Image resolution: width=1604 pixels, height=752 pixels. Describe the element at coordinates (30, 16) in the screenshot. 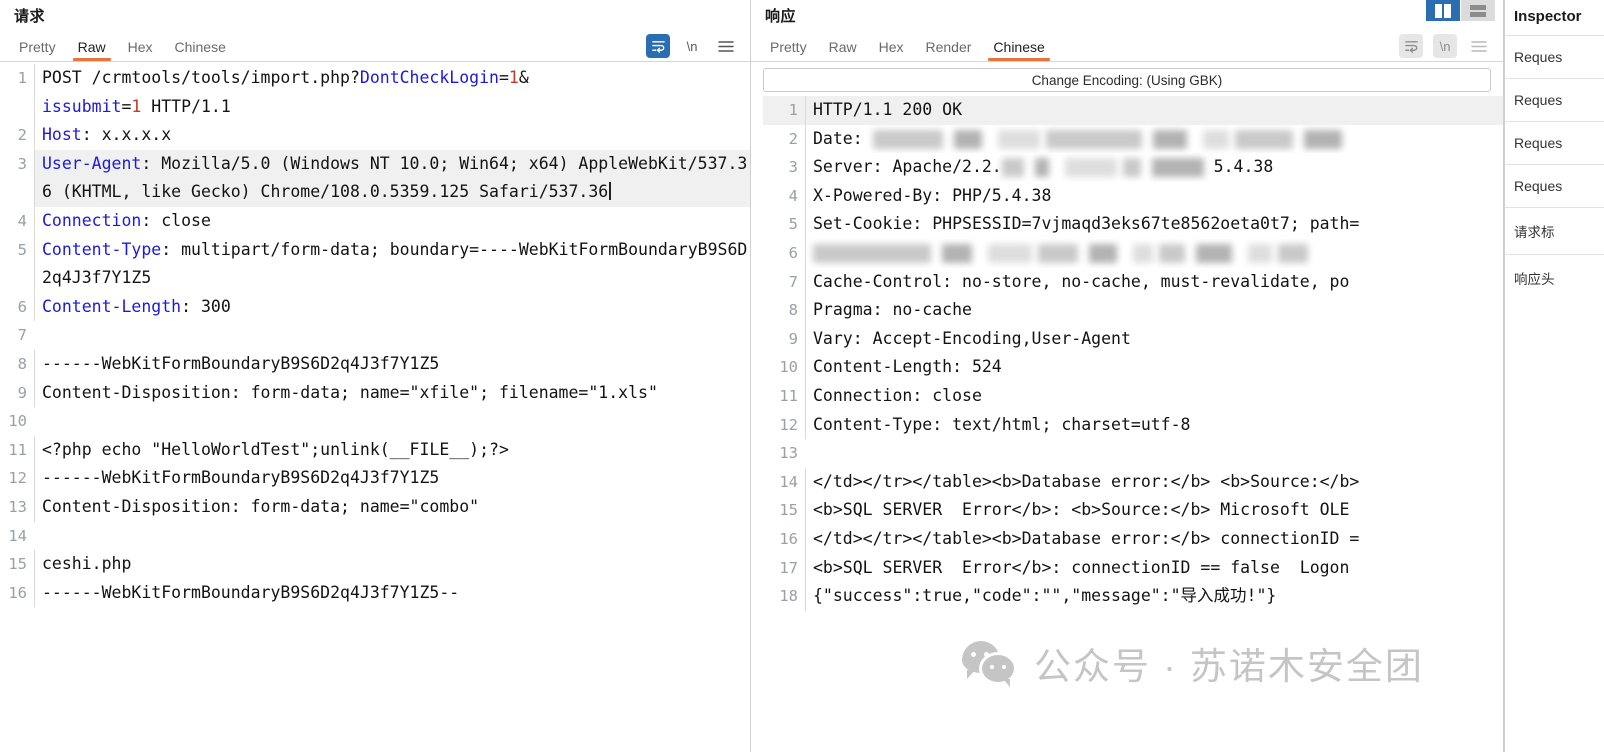

I see `request-panel-title: 请求` at that location.